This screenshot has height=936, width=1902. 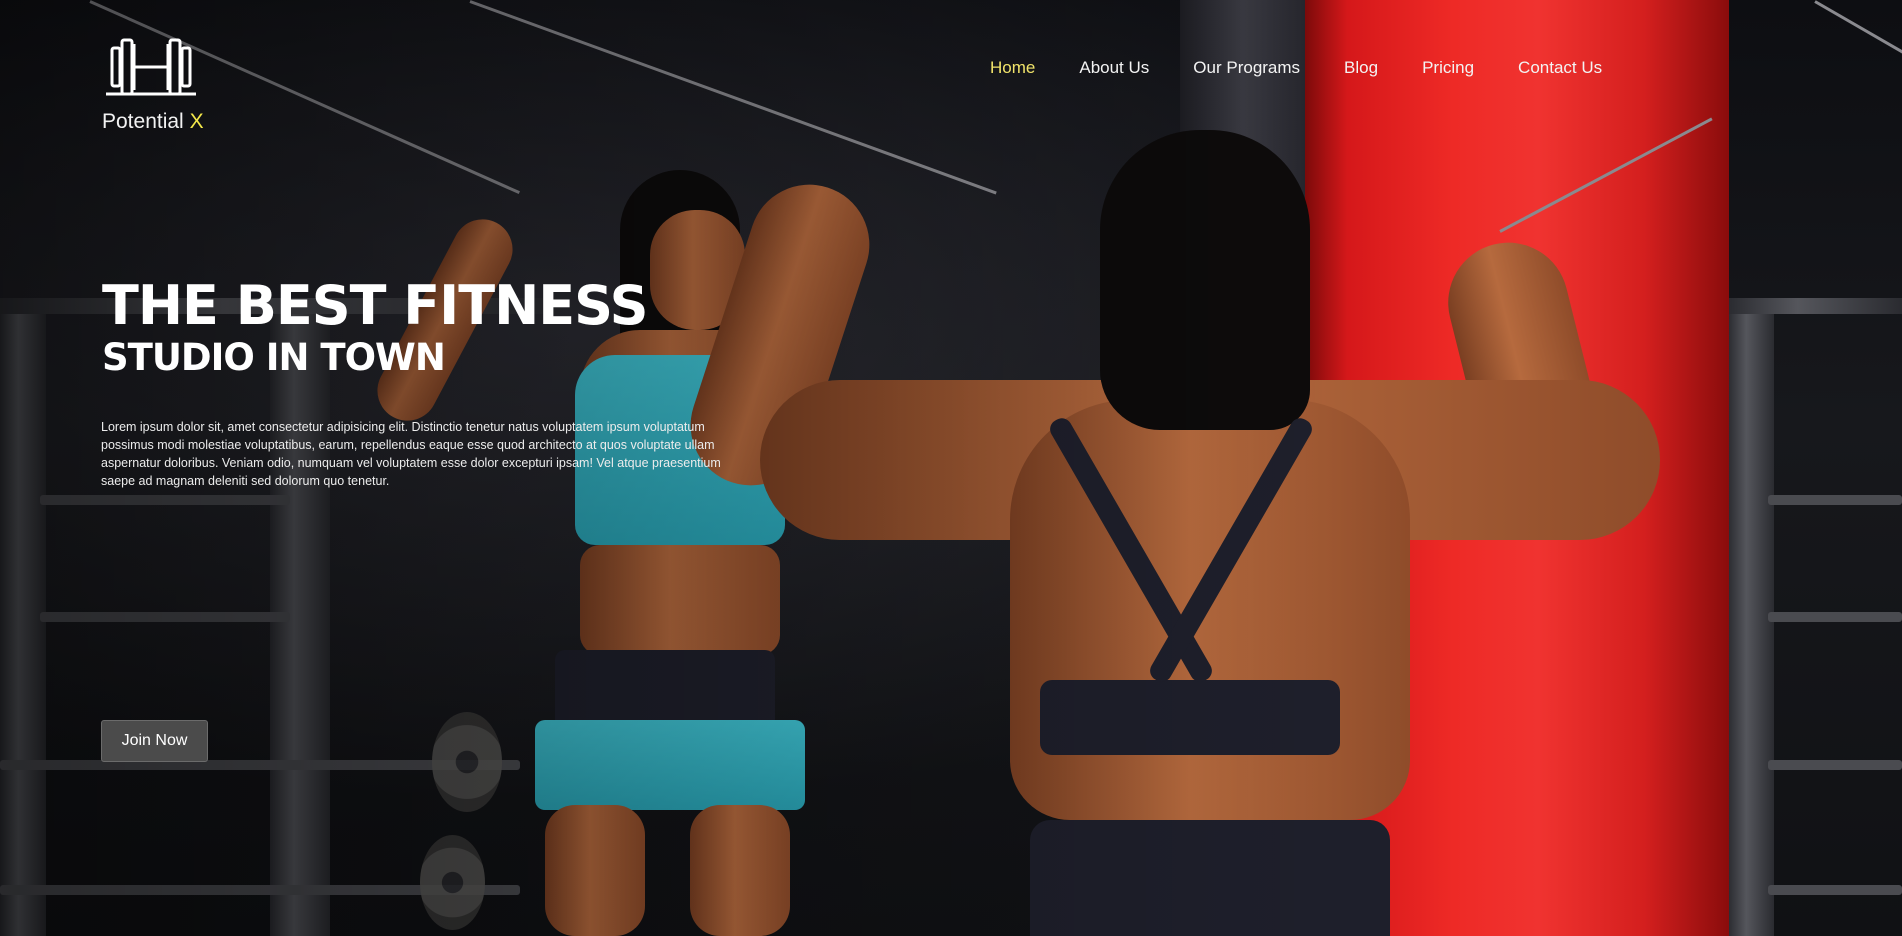 I want to click on join-now-button: Join Now, so click(x=154, y=741).